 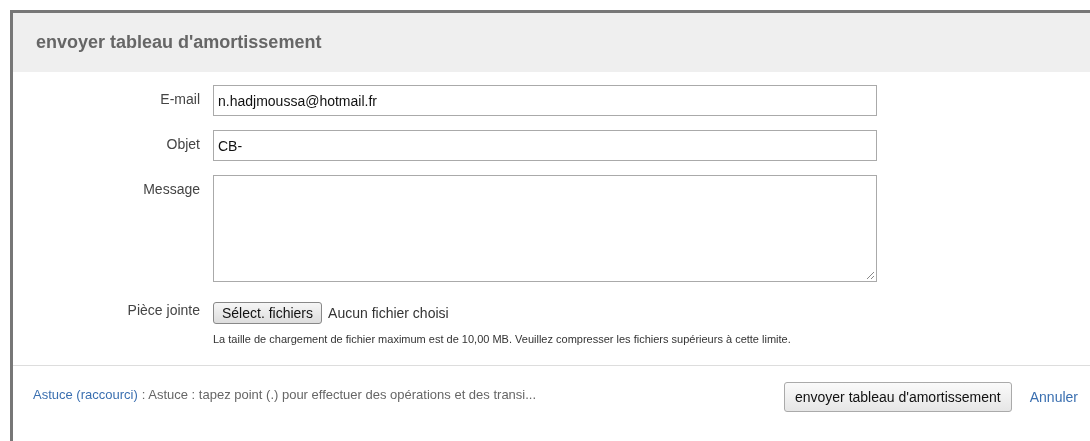 What do you see at coordinates (545, 100) in the screenshot?
I see `input-field: n.hadjmoussa@hotmail.fr` at bounding box center [545, 100].